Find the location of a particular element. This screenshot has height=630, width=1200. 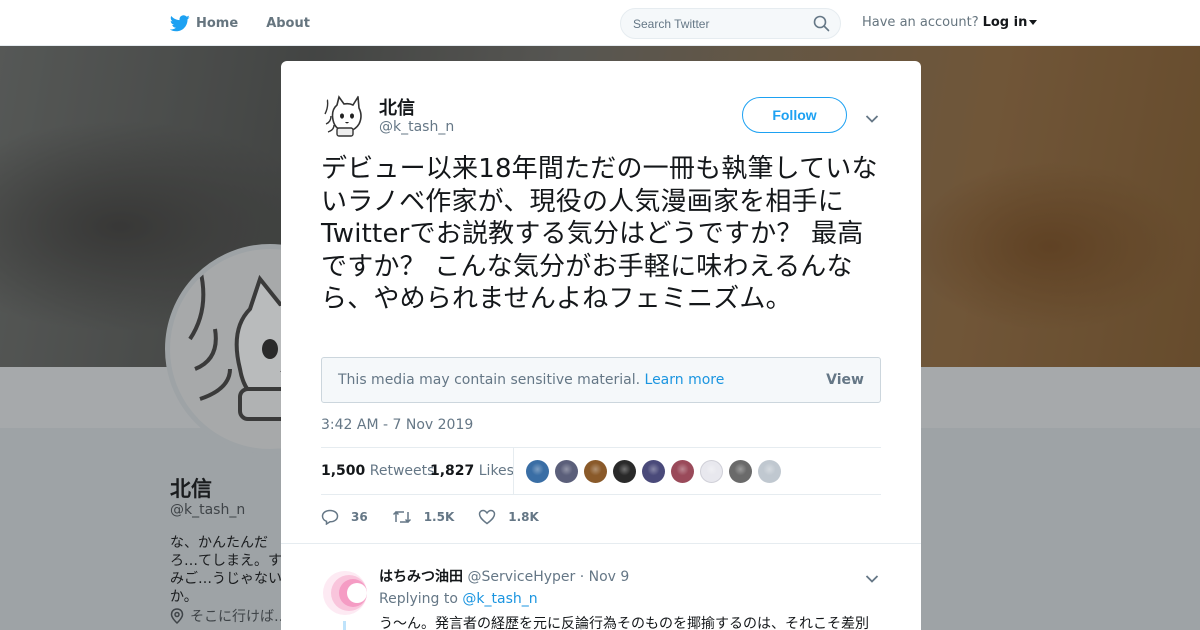

reply-header: はちみつ油田 @ServiceHyper · Nov 9 is located at coordinates (504, 576).